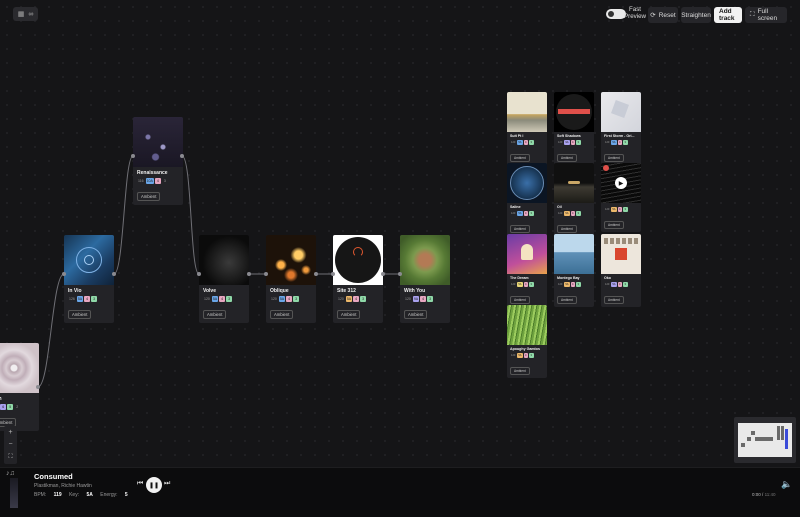  What do you see at coordinates (30, 14) in the screenshot?
I see `link-icon: ∞` at bounding box center [30, 14].